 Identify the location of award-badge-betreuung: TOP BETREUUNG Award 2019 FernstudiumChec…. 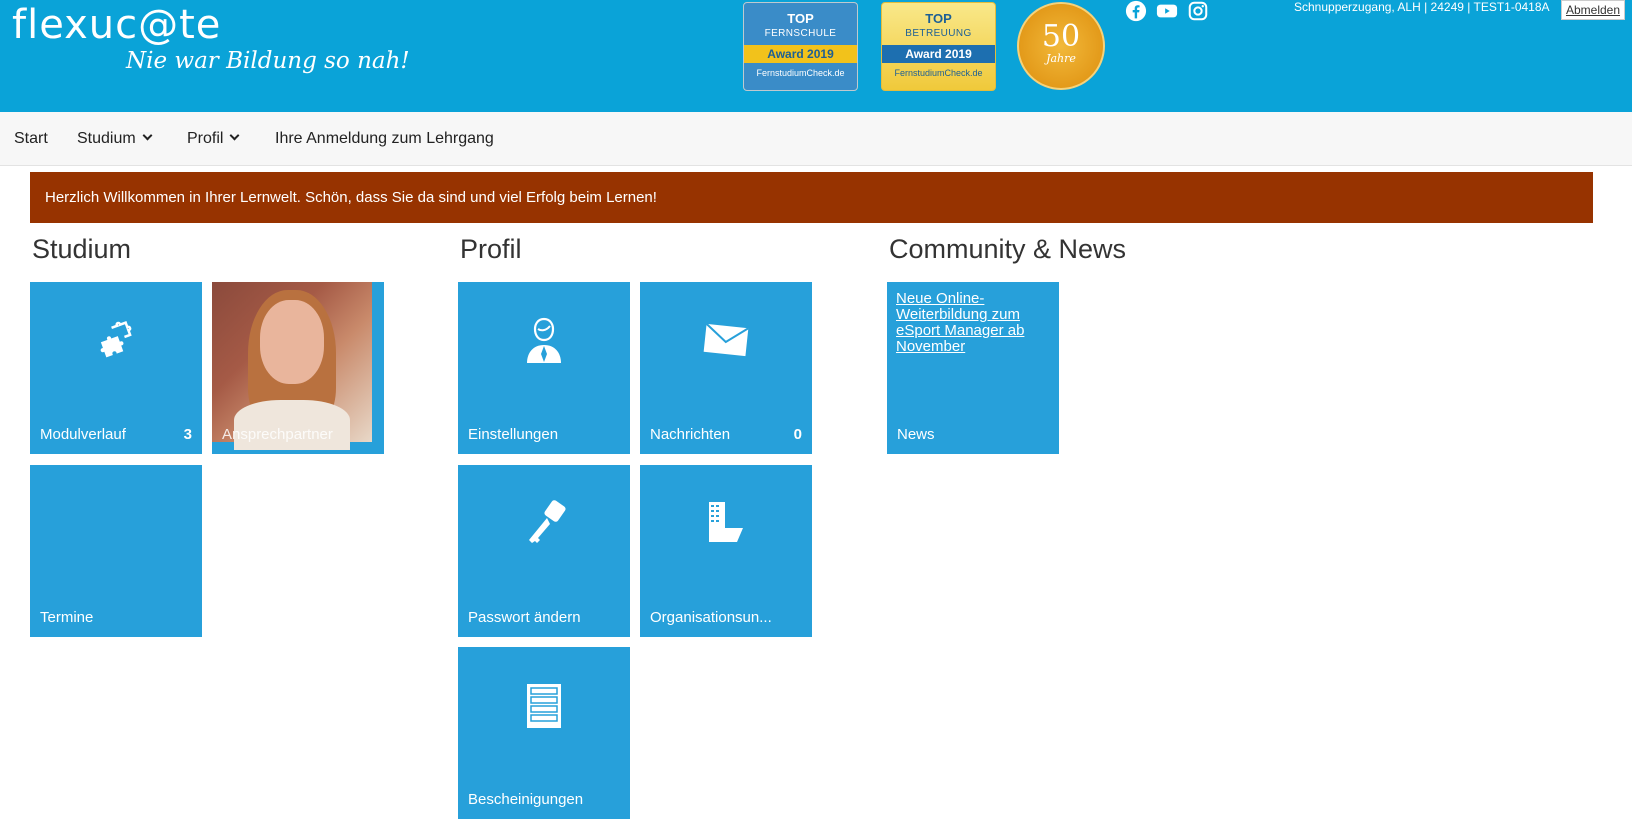
(938, 46).